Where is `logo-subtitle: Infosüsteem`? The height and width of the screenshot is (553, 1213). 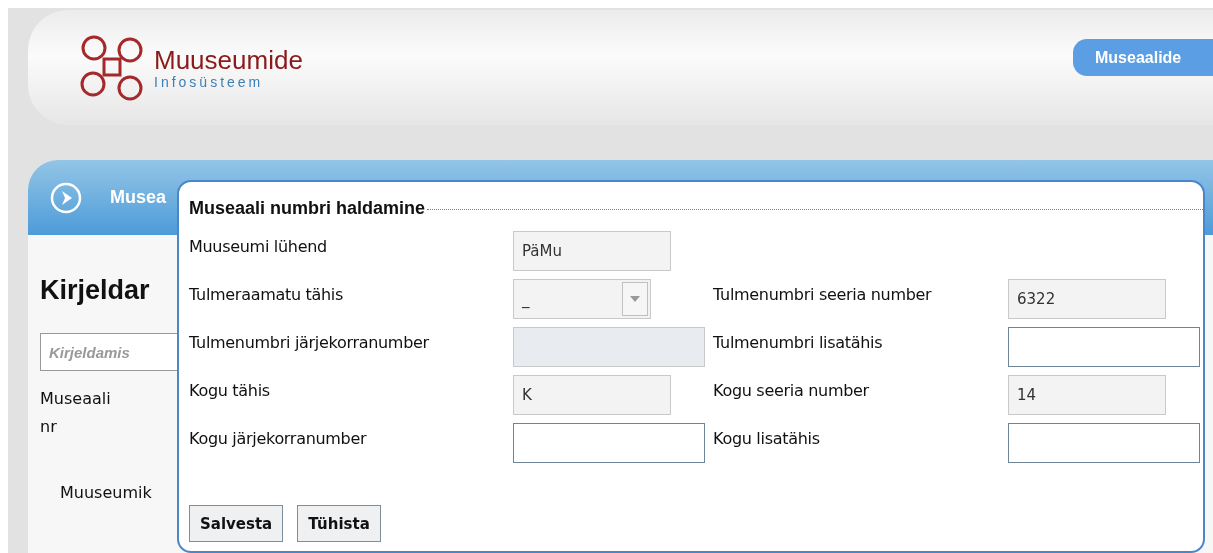
logo-subtitle: Infosüsteem is located at coordinates (209, 81).